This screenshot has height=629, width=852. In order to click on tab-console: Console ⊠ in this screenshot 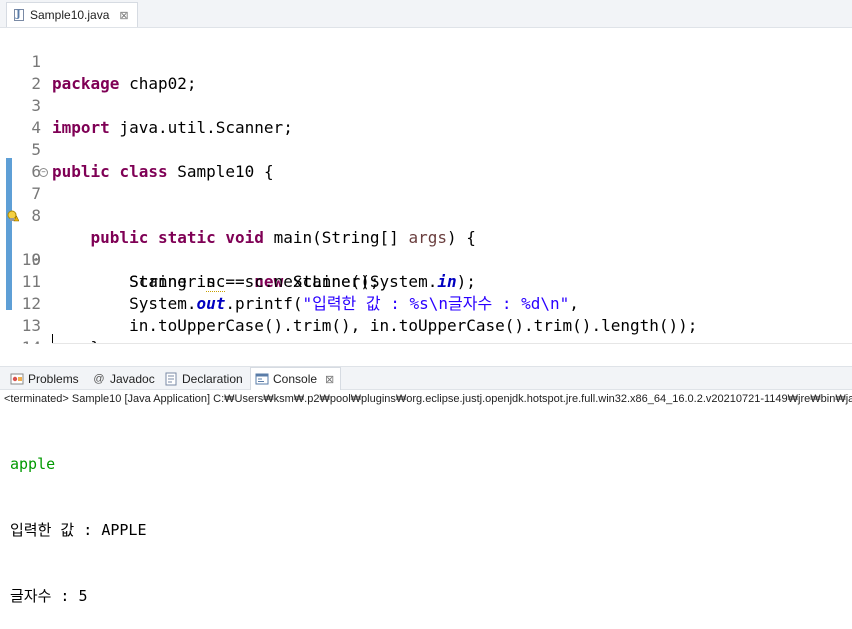, I will do `click(296, 378)`.